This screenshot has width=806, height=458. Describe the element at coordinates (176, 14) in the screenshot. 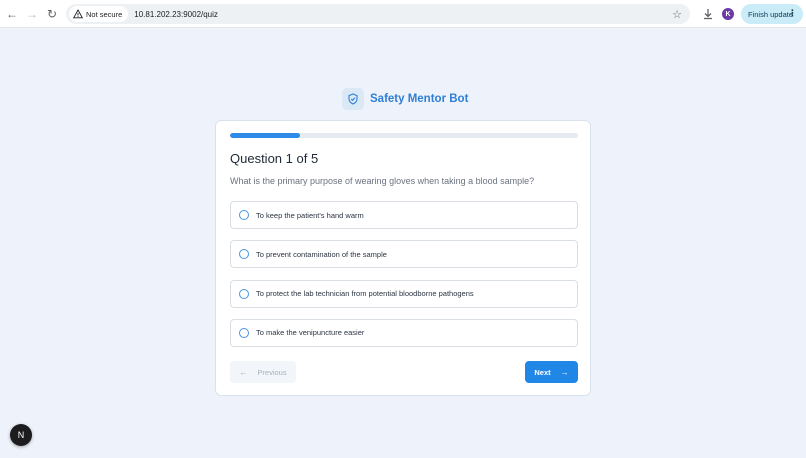

I see `url-text: 10.81.202.23:9002/quiz` at that location.